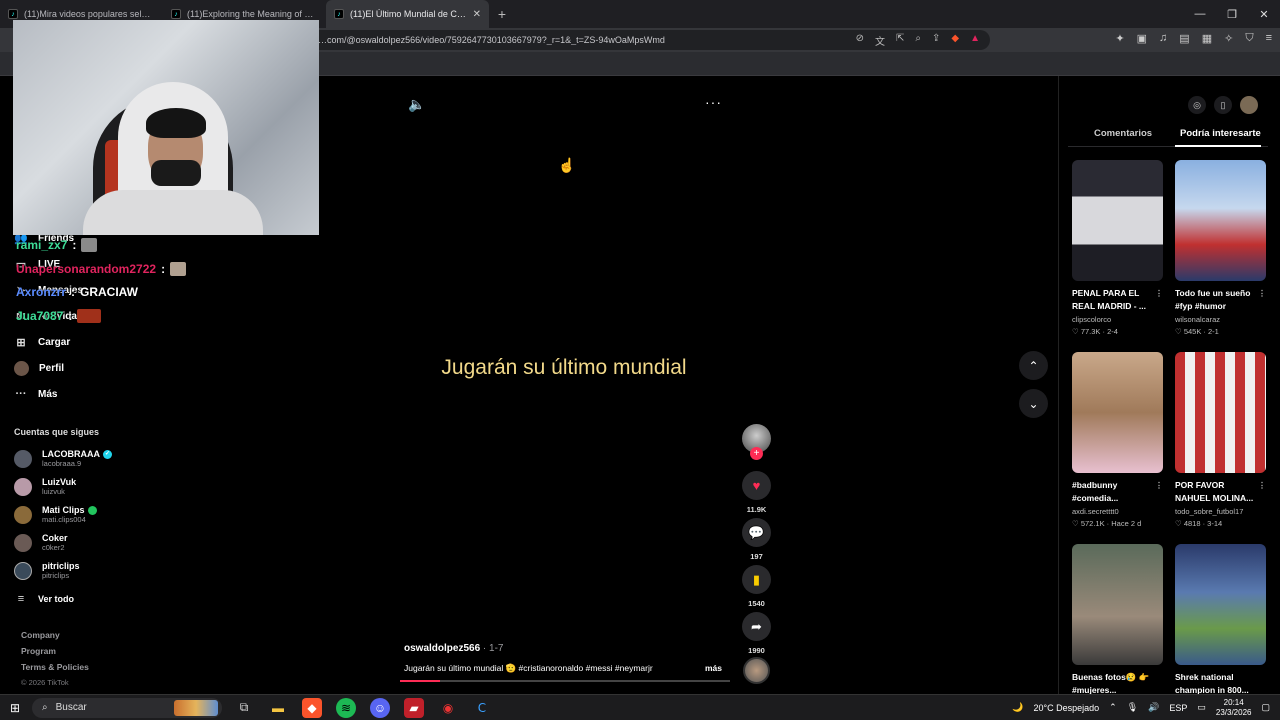 This screenshot has height=720, width=1280. Describe the element at coordinates (1090, 331) in the screenshot. I see `card-likes: 77.3K` at that location.